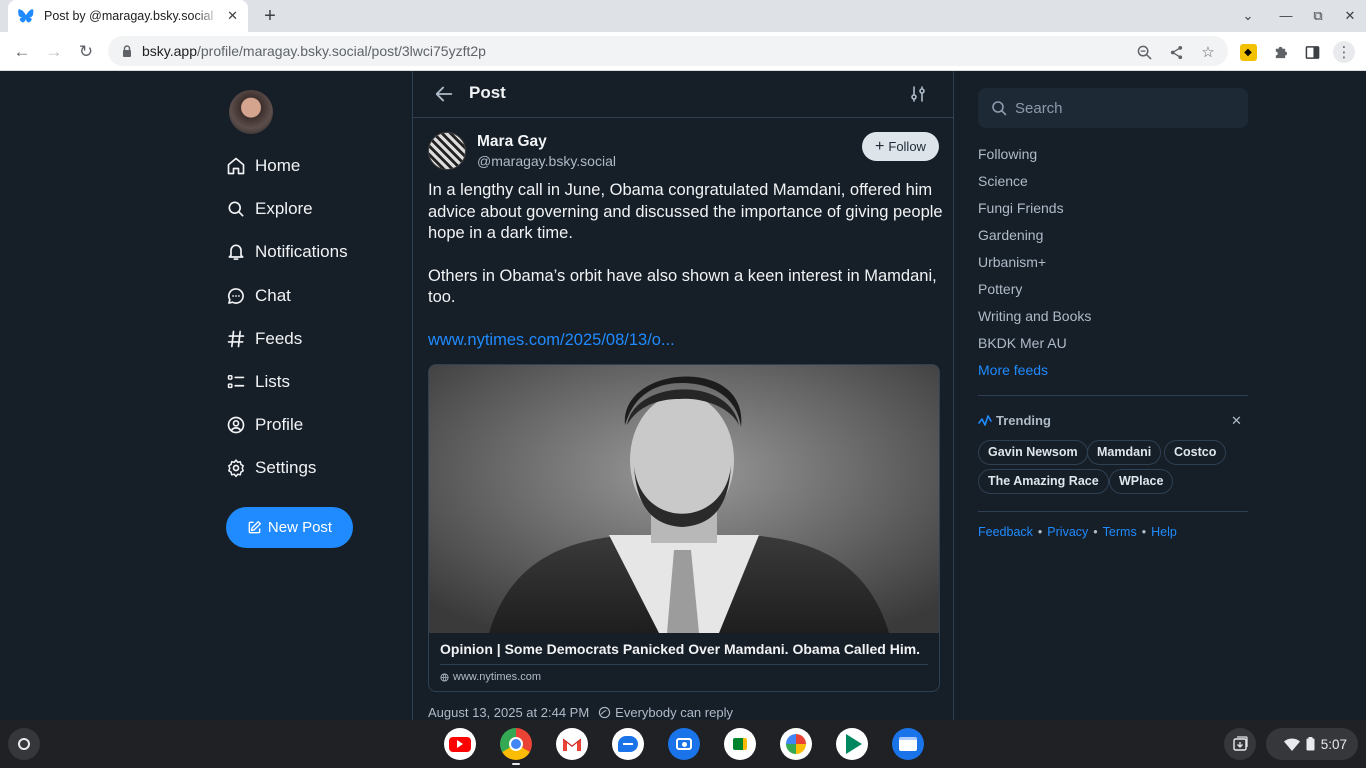 This screenshot has width=1366, height=768. What do you see at coordinates (236, 209) in the screenshot?
I see `search-icon` at bounding box center [236, 209].